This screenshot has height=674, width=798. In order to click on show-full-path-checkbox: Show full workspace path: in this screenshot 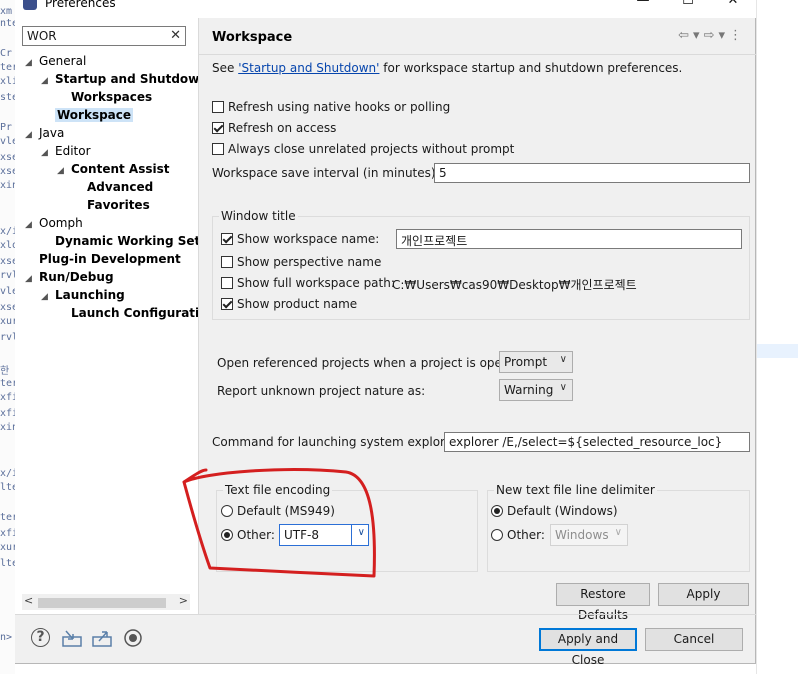, I will do `click(308, 283)`.